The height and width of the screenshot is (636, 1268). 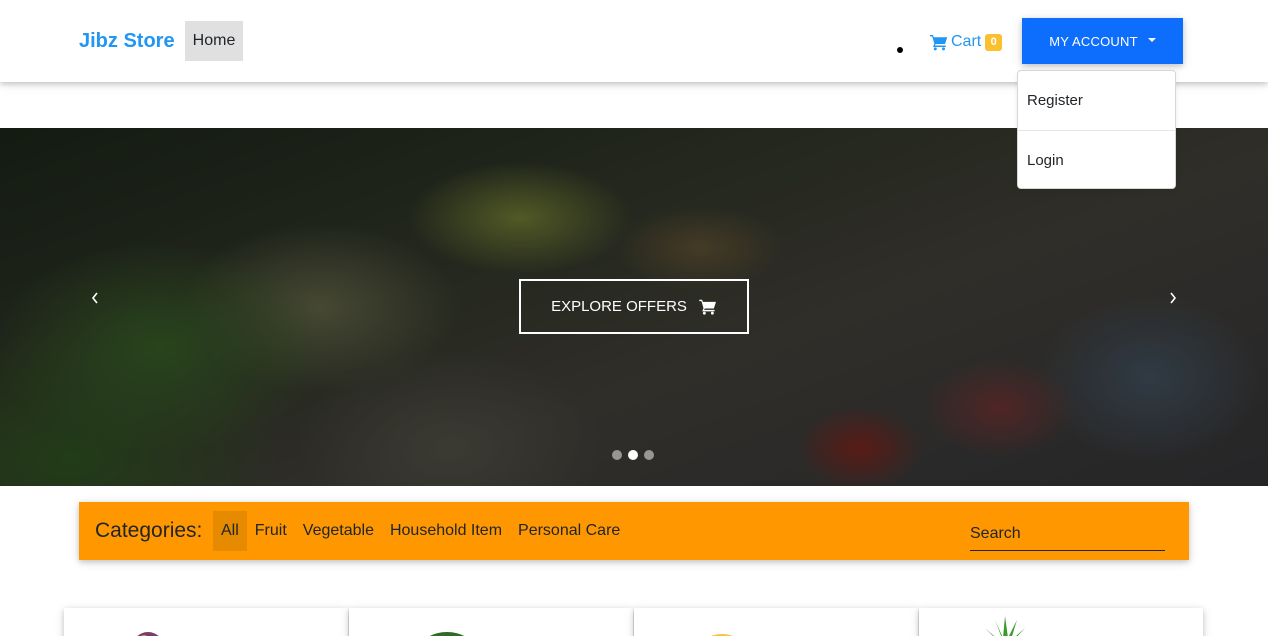 What do you see at coordinates (900, 50) in the screenshot?
I see `nav-bullet` at bounding box center [900, 50].